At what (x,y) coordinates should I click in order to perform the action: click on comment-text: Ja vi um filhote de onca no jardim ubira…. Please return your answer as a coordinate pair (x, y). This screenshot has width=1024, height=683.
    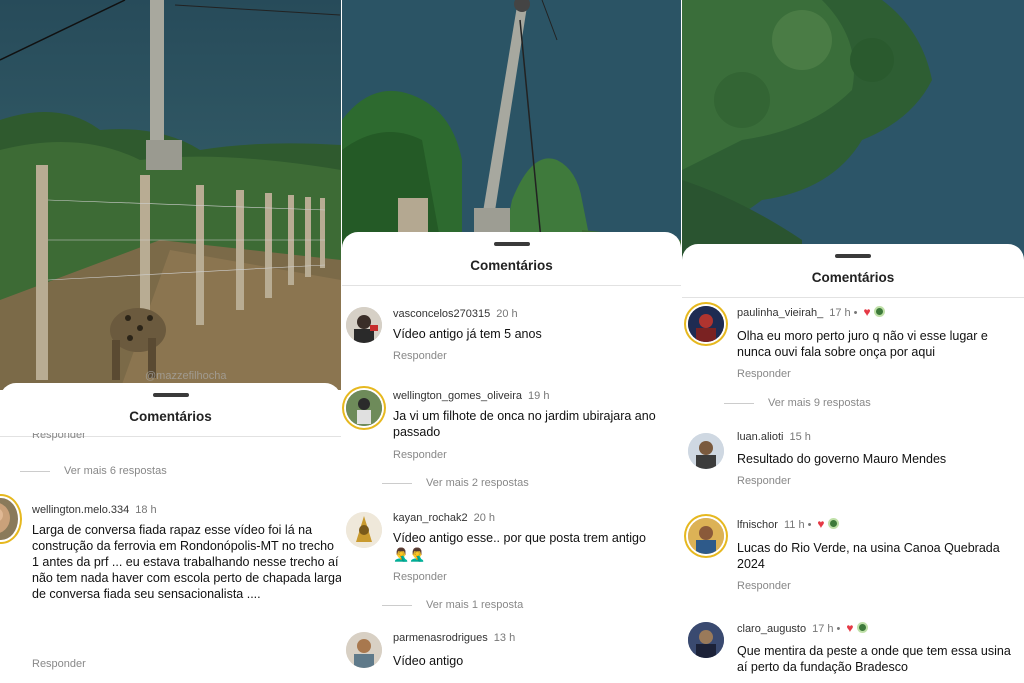
    Looking at the image, I should click on (524, 424).